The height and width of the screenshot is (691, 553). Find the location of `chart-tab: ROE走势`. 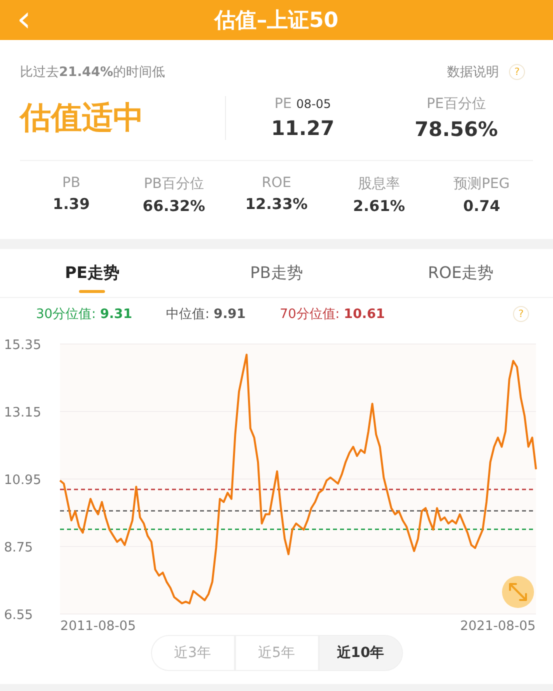

chart-tab: ROE走势 is located at coordinates (460, 273).